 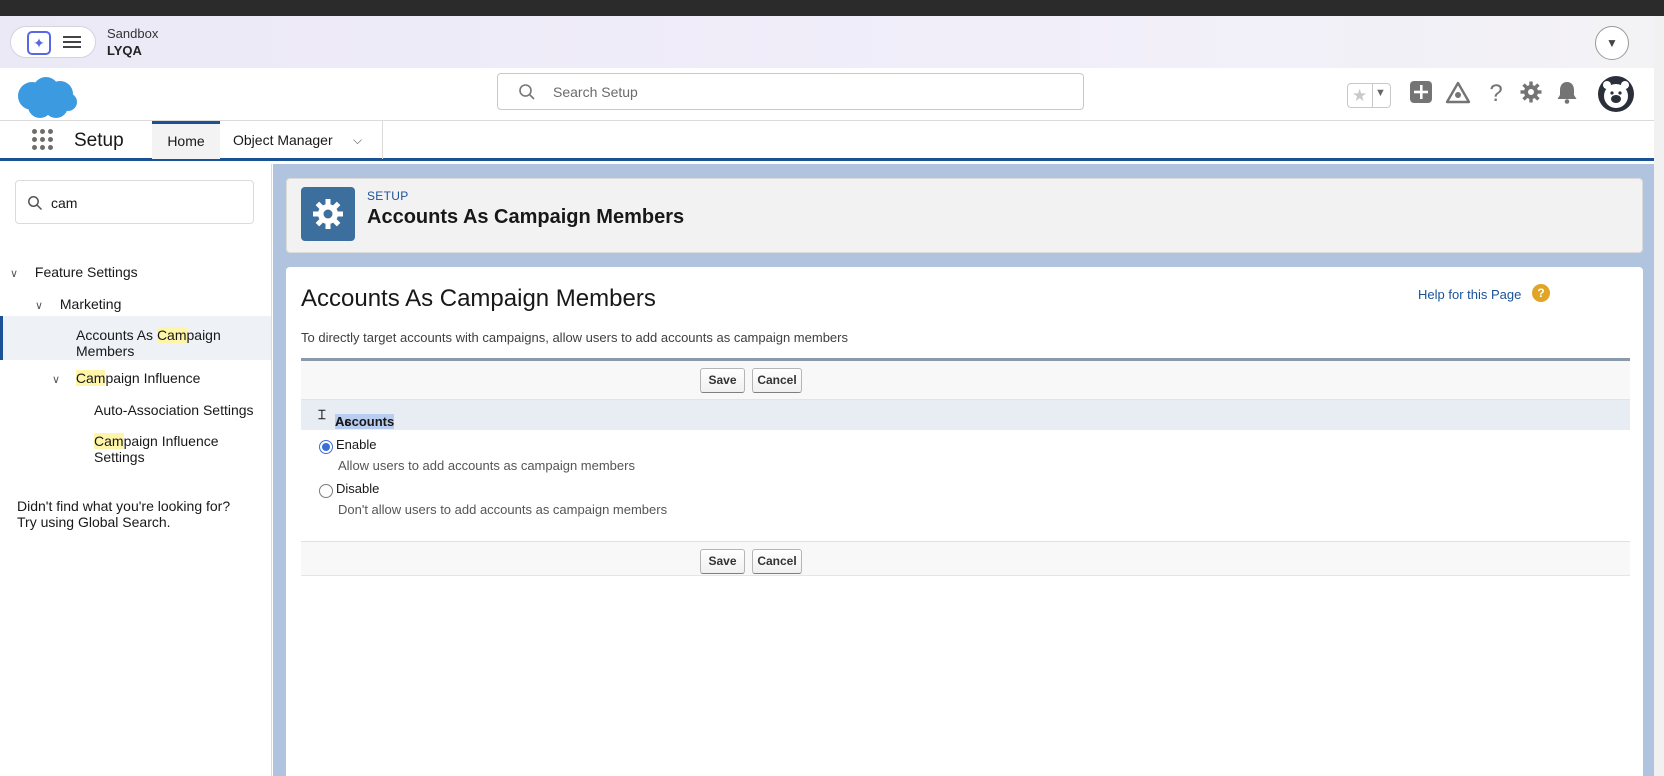 What do you see at coordinates (86, 272) in the screenshot?
I see `tree-item-label: Feature Settings` at bounding box center [86, 272].